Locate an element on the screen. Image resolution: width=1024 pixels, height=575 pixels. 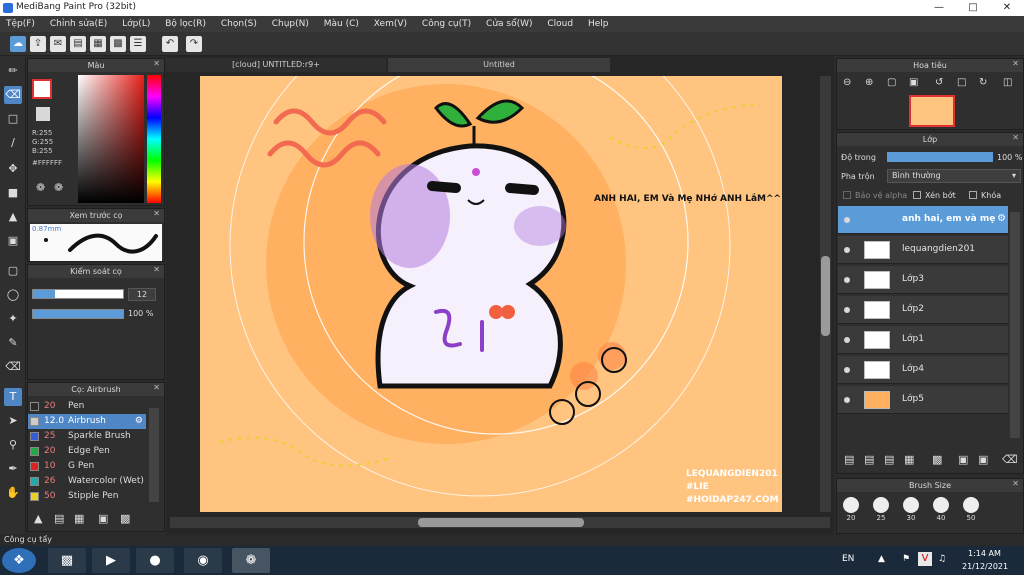
layers-scrollbar is located at coordinates (1015, 325).